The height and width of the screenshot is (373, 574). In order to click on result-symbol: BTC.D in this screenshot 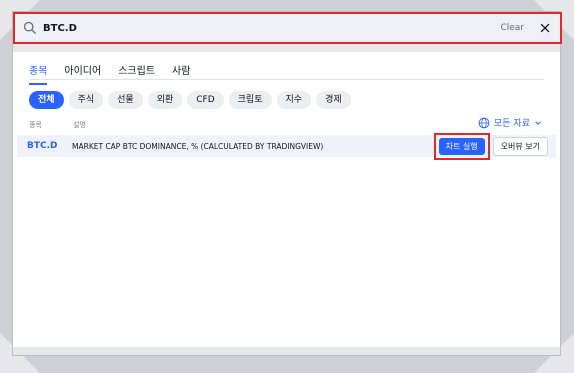, I will do `click(49, 146)`.